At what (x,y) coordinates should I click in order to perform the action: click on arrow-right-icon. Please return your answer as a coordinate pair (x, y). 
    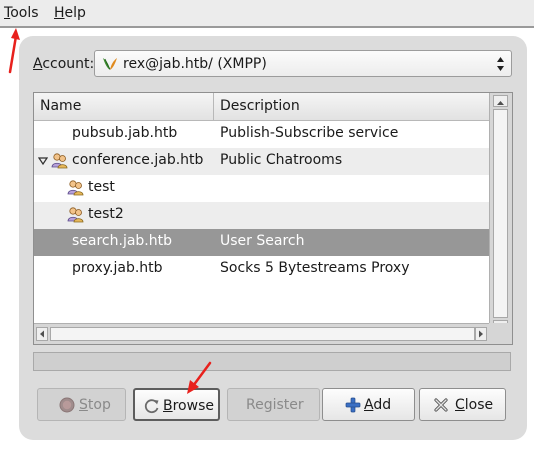
    Looking at the image, I should click on (481, 334).